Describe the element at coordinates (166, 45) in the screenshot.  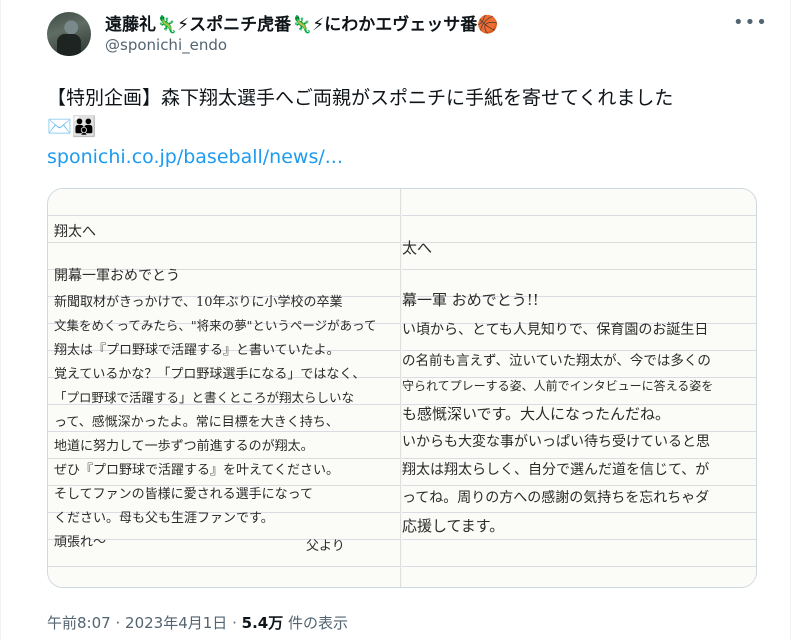
I see `author-handle: @sponichi_endo` at that location.